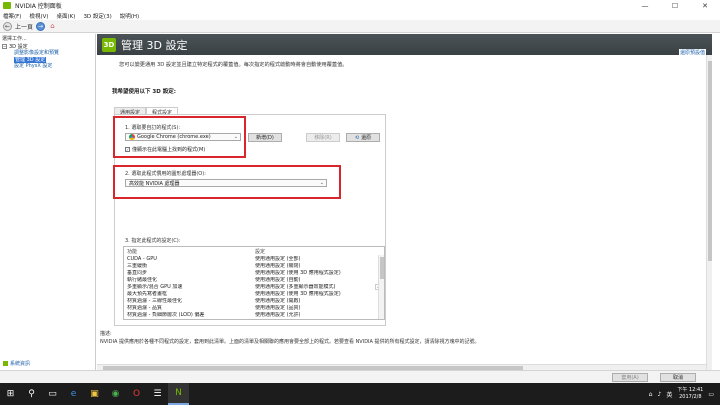  I want to click on restore-icon: ⟲, so click(357, 137).